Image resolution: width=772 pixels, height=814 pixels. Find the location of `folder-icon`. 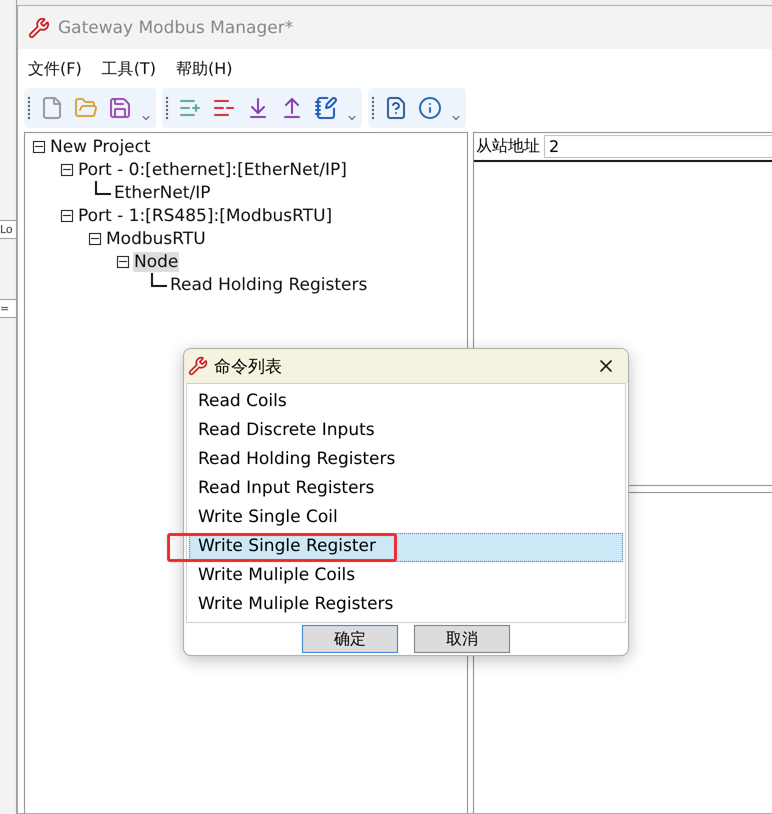

folder-icon is located at coordinates (86, 108).